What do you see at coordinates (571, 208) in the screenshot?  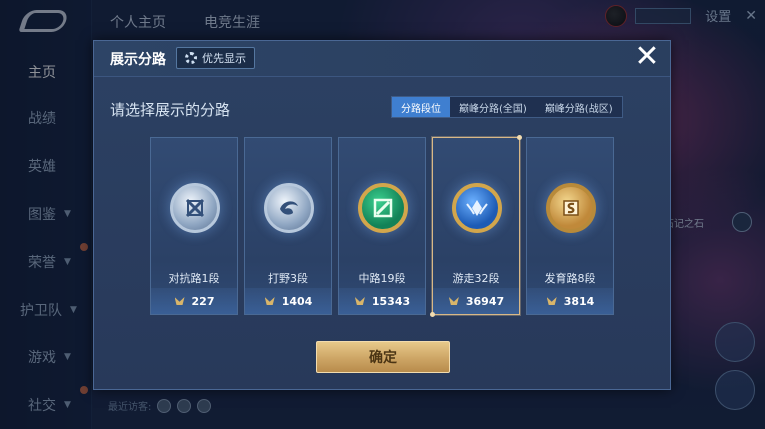 I see `marksman-emblem-icon` at bounding box center [571, 208].